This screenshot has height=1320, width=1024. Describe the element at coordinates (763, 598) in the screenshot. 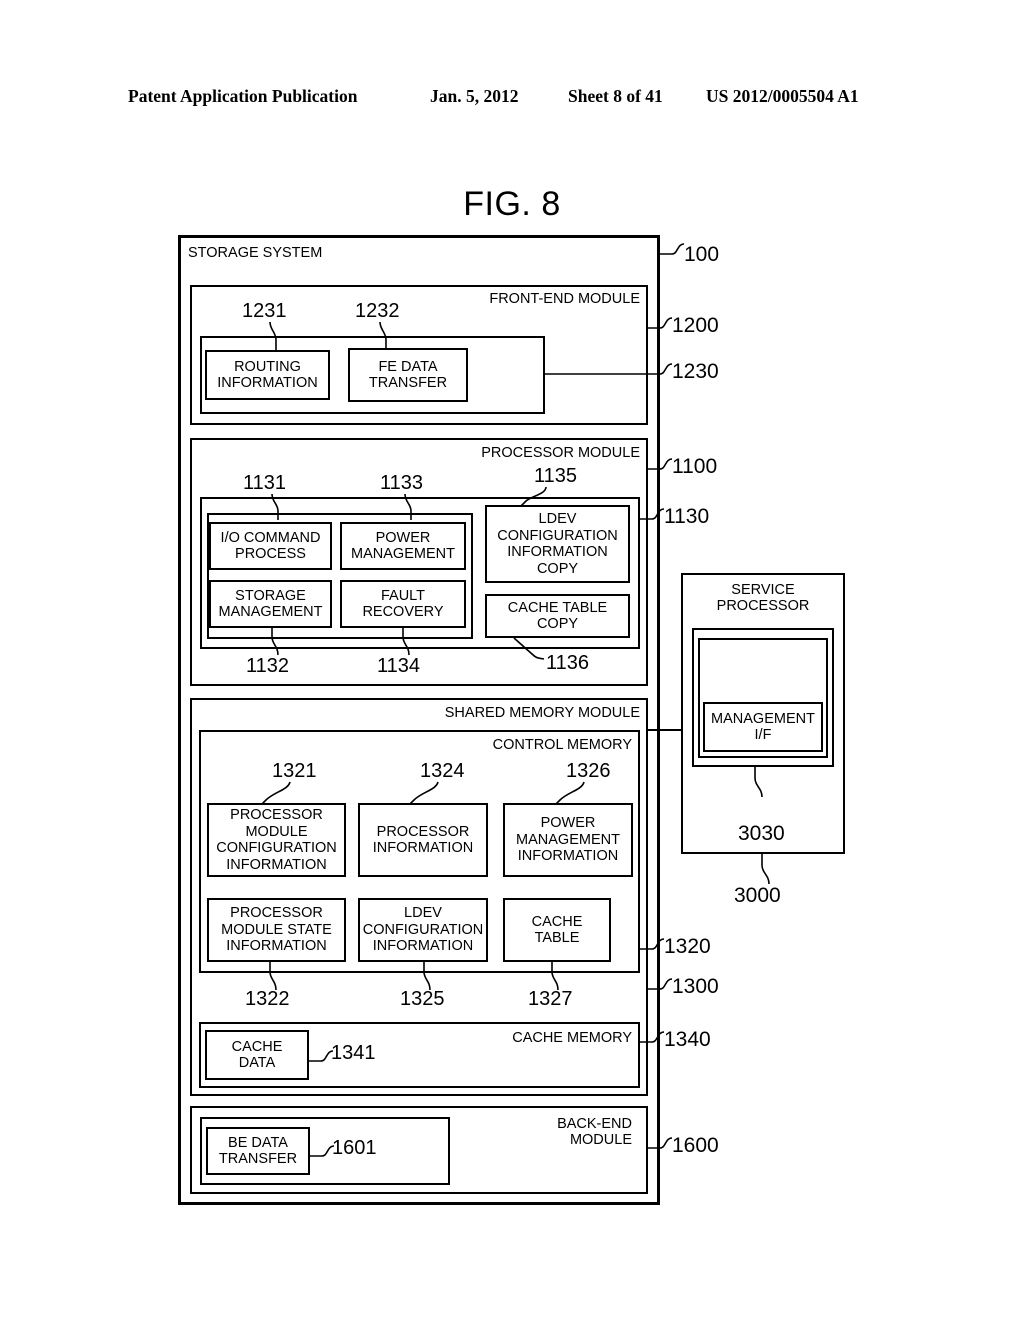

I see `service-processor-label: SERVICE PROCESSOR` at that location.